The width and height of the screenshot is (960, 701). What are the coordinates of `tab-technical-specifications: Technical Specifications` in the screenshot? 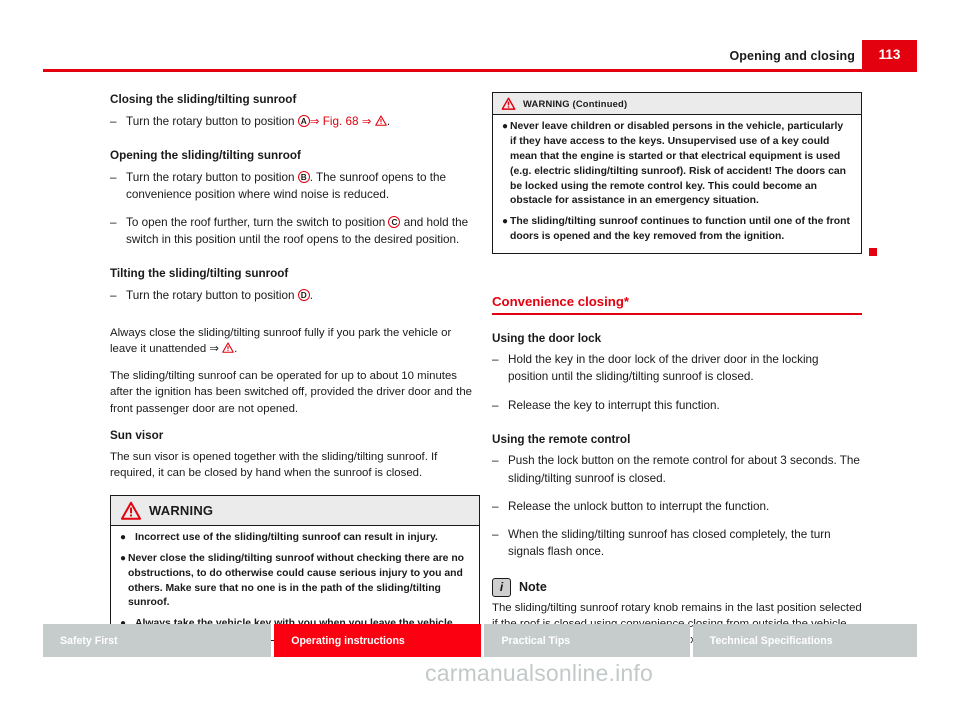 It's located at (804, 640).